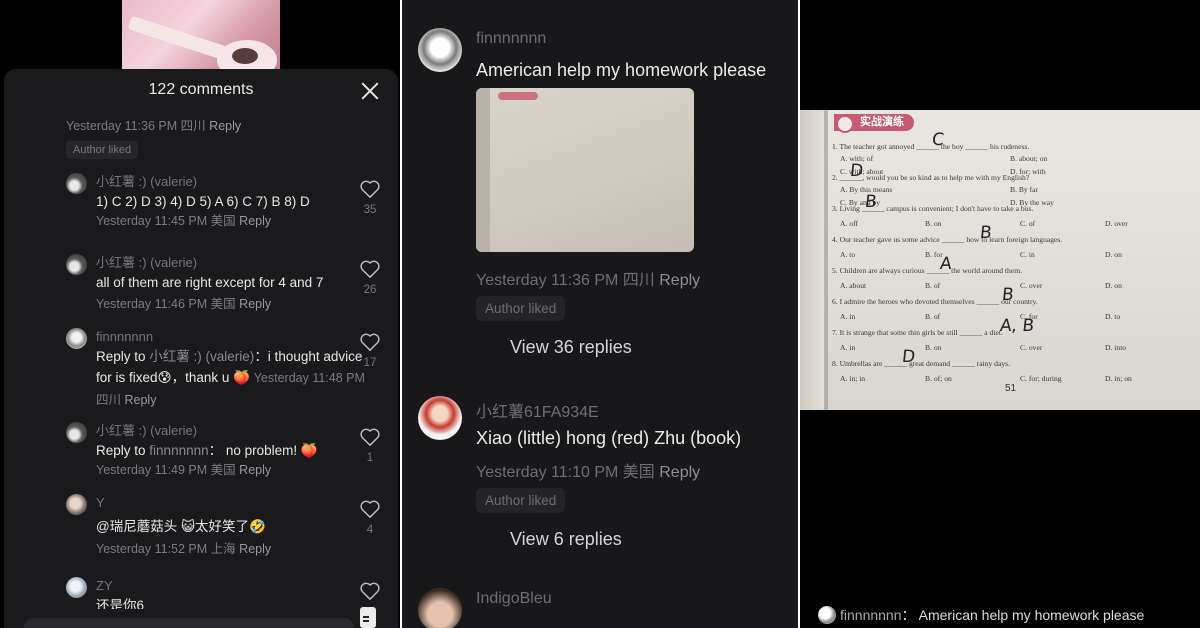  Describe the element at coordinates (370, 91) in the screenshot. I see `close-icon` at that location.